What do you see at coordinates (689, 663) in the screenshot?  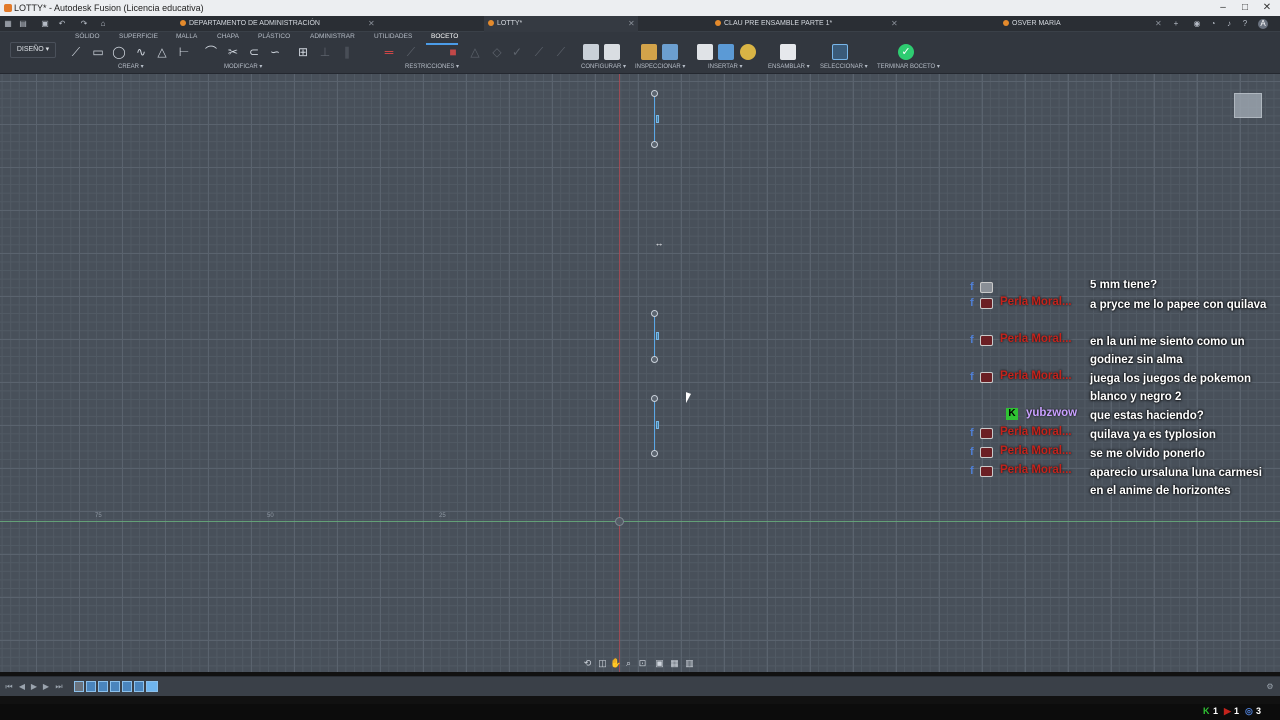 I see `viewports-icon: ▥` at bounding box center [689, 663].